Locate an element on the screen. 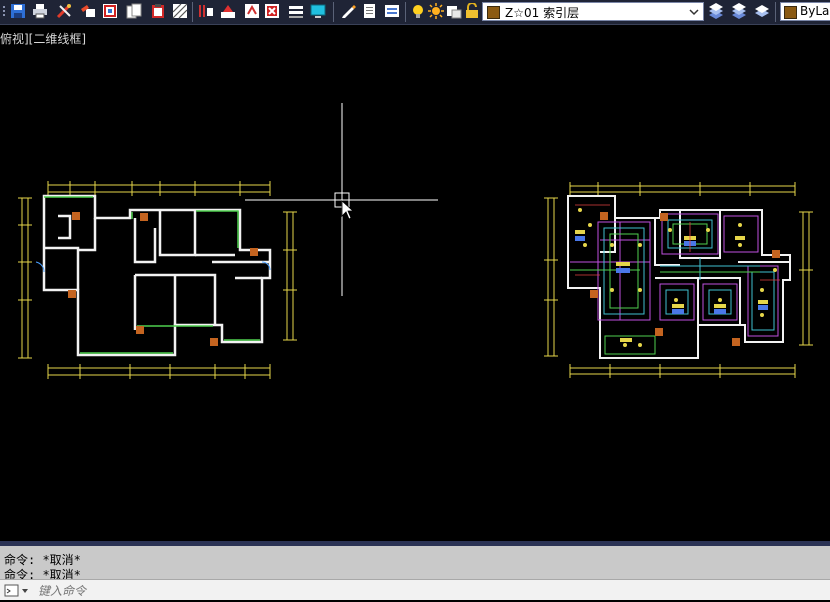  lock-icon is located at coordinates (472, 11).